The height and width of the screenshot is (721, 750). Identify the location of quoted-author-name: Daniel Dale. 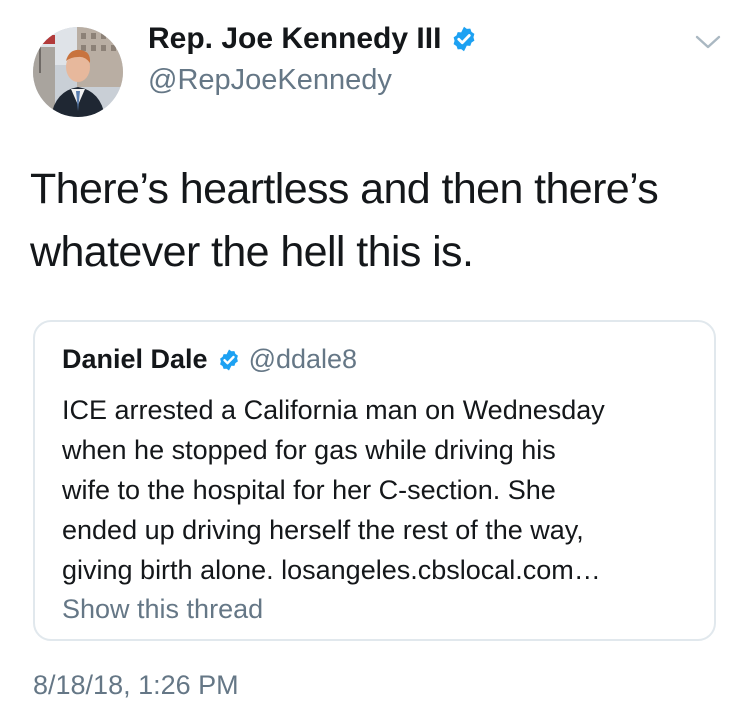
(135, 359).